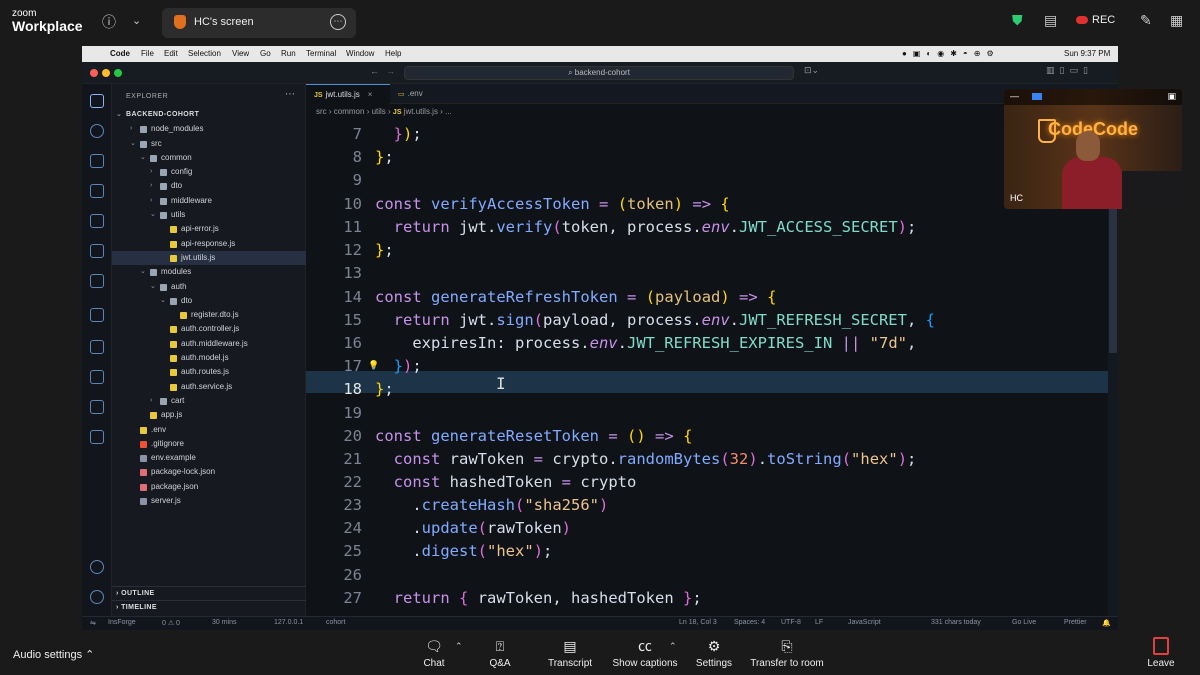 The image size is (1200, 675). I want to click on file-item: app.js, so click(209, 415).